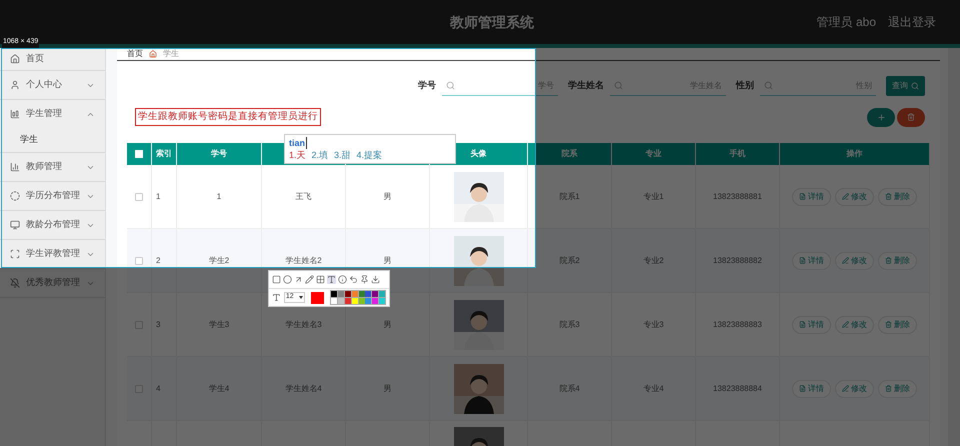 The width and height of the screenshot is (960, 446). I want to click on table-cell: 院系3, so click(569, 324).